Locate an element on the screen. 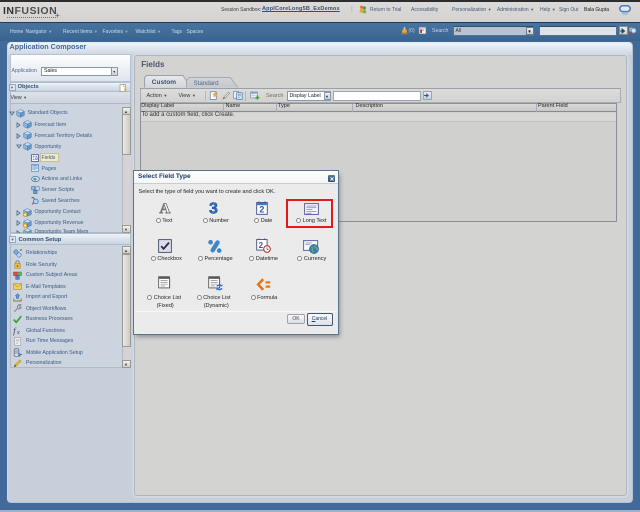 This screenshot has height=512, width=640. svg-text: x is located at coordinates (18, 333).